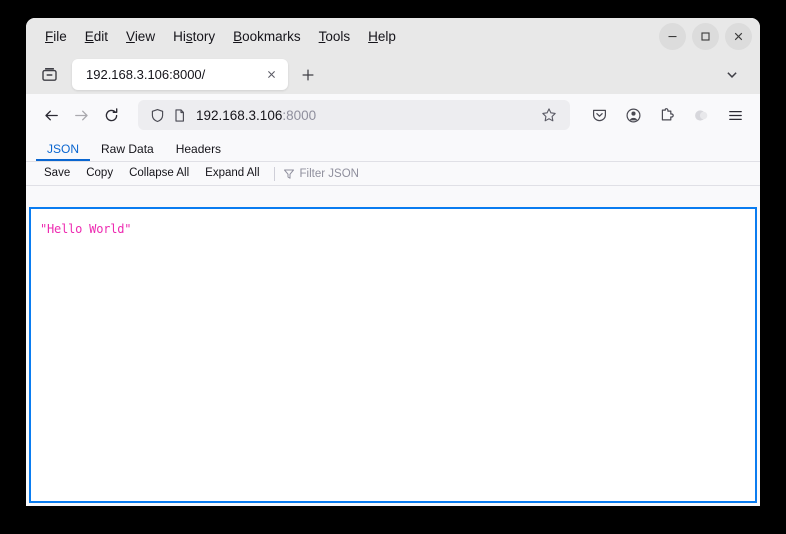 The width and height of the screenshot is (786, 534). Describe the element at coordinates (198, 148) in the screenshot. I see `tab-headers: Headers` at that location.